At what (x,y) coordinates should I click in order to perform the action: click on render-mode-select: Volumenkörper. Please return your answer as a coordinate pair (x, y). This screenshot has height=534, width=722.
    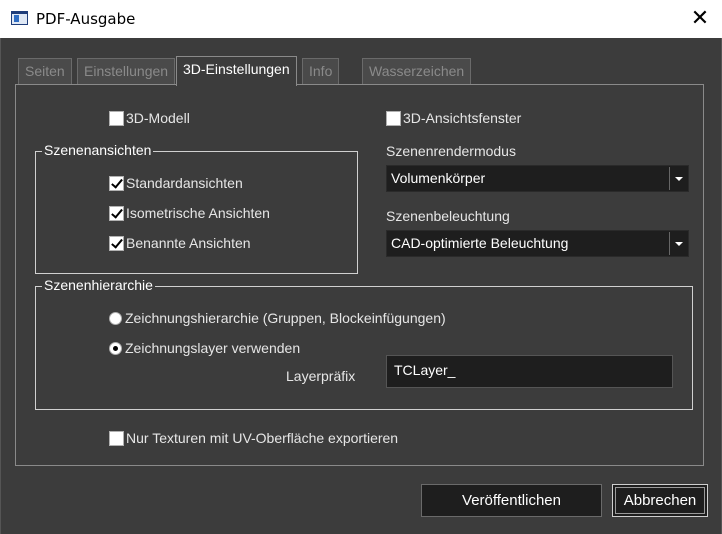
    Looking at the image, I should click on (537, 178).